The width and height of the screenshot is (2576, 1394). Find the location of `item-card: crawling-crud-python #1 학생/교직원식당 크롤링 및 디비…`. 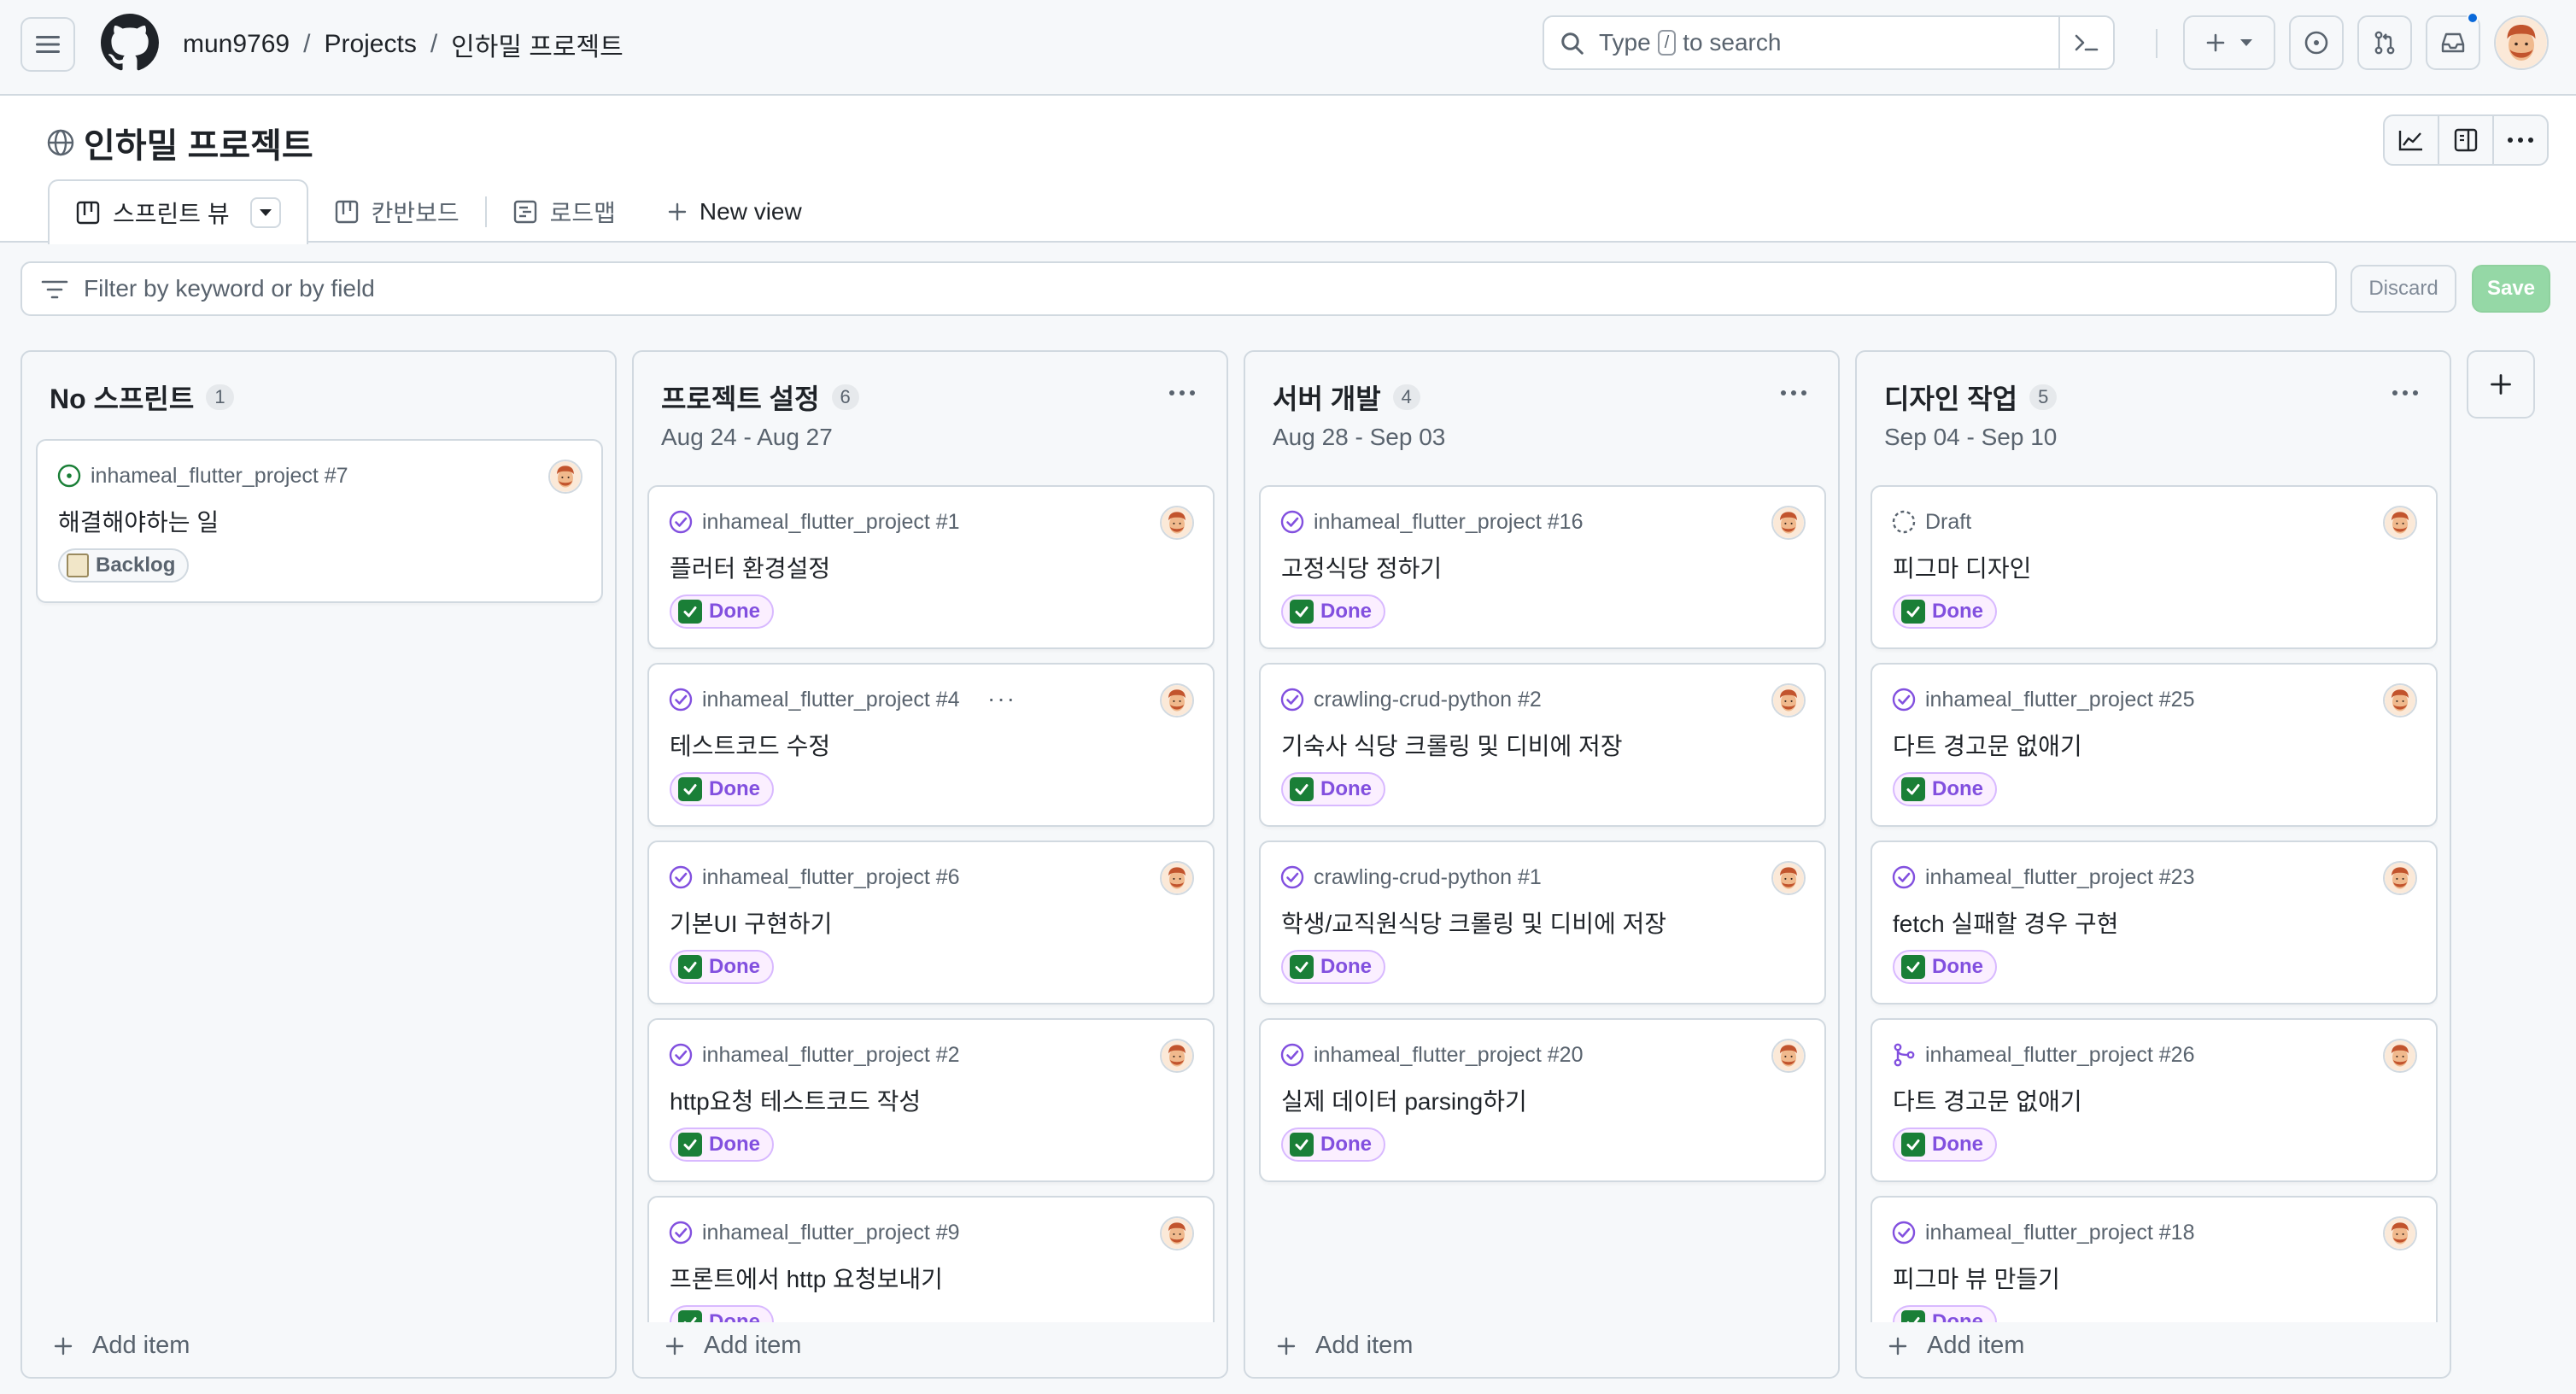

item-card: crawling-crud-python #1 학생/교직원식당 크롤링 및 디비… is located at coordinates (1542, 922).